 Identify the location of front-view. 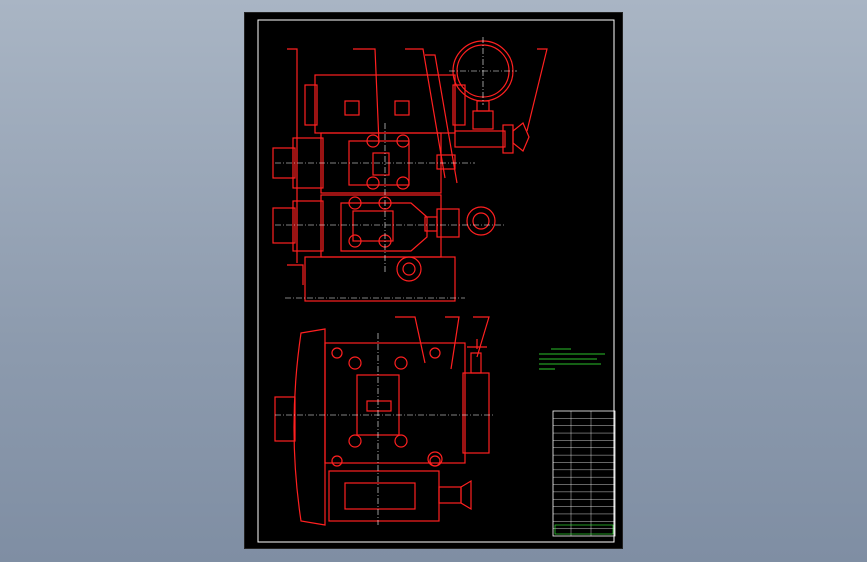
(410, 171).